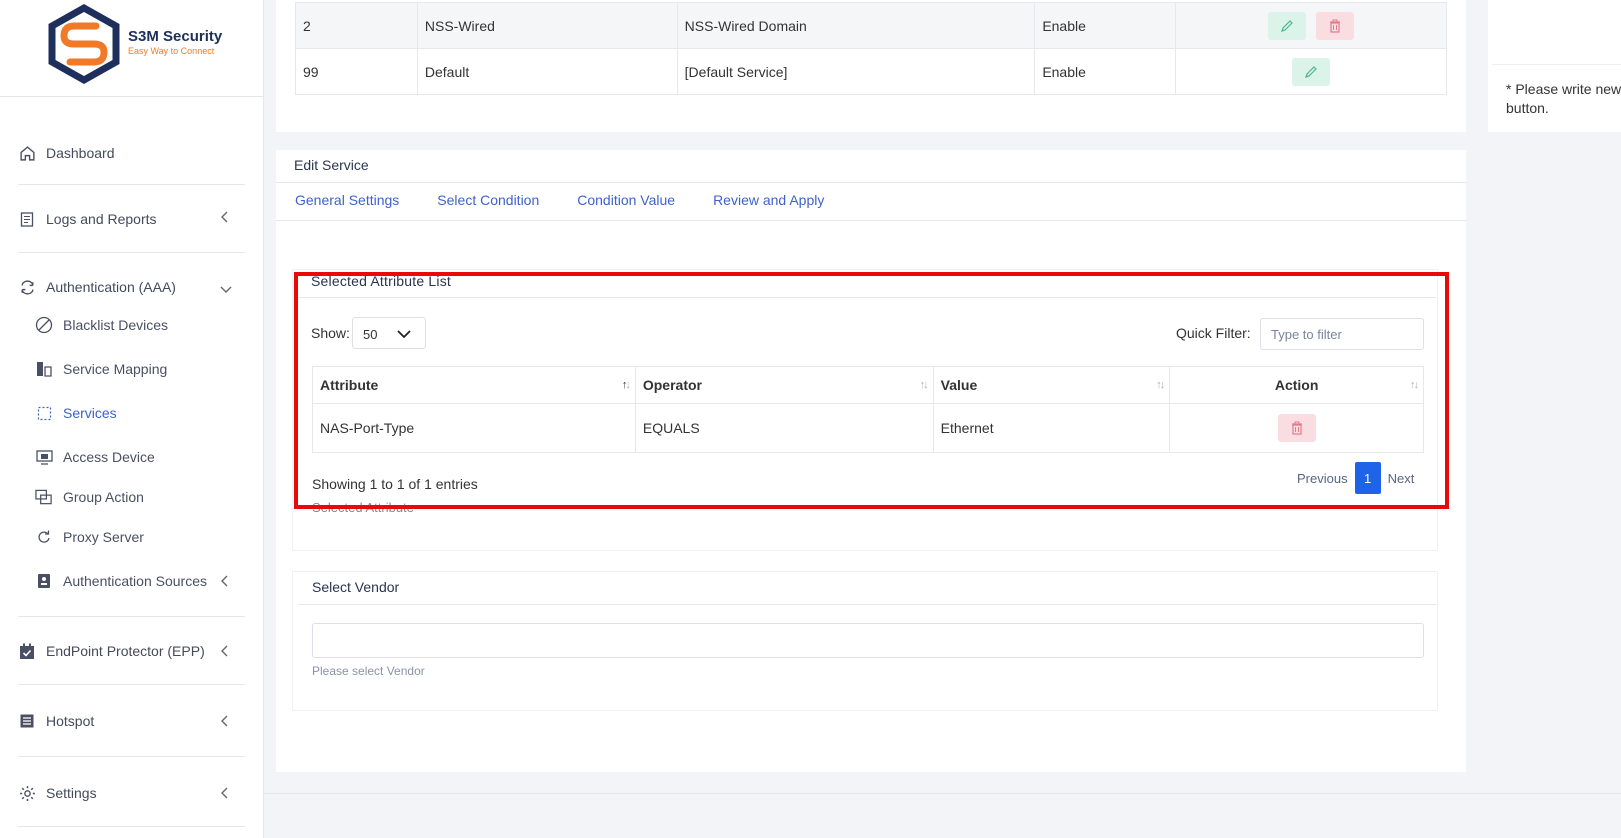 The image size is (1621, 838). Describe the element at coordinates (89, 497) in the screenshot. I see `sidebar-item-group-action: Group Action` at that location.